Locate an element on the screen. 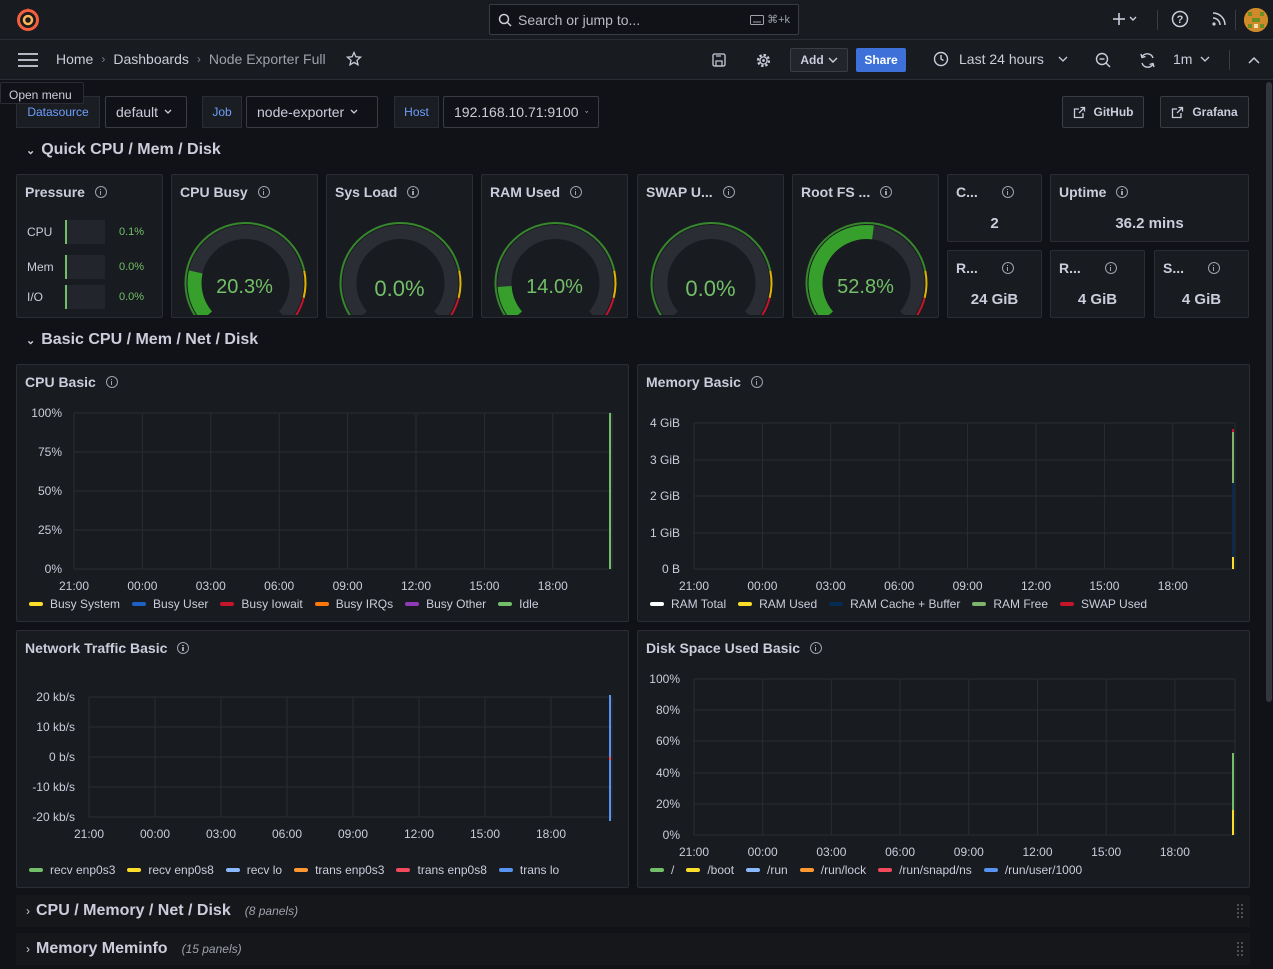 This screenshot has width=1273, height=969. legend-item: /run/snapd/ns is located at coordinates (925, 870).